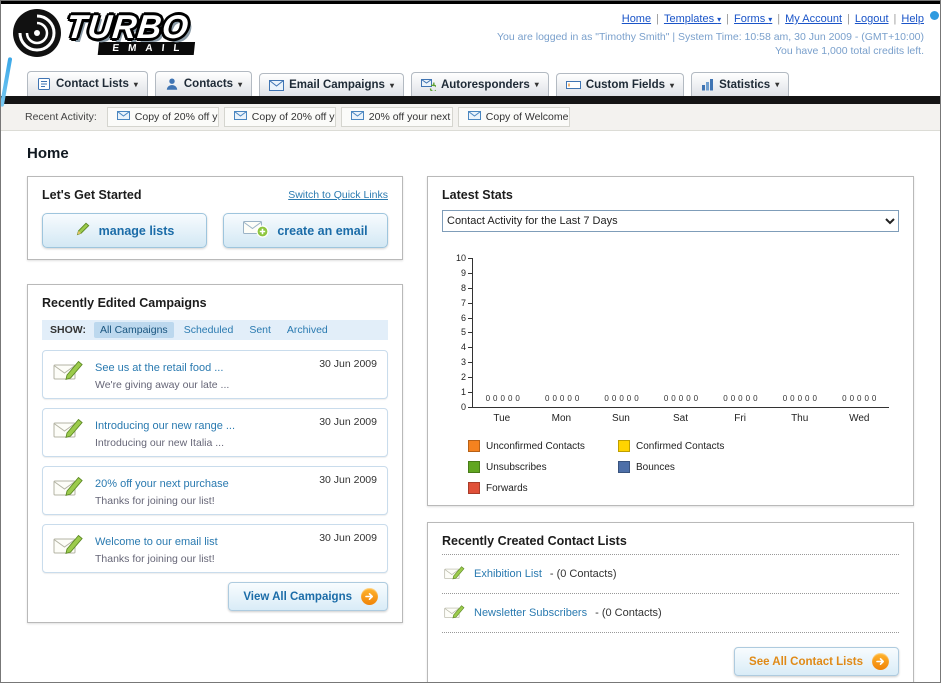 The image size is (941, 683). Describe the element at coordinates (277, 85) in the screenshot. I see `email-campaigns-icon` at that location.